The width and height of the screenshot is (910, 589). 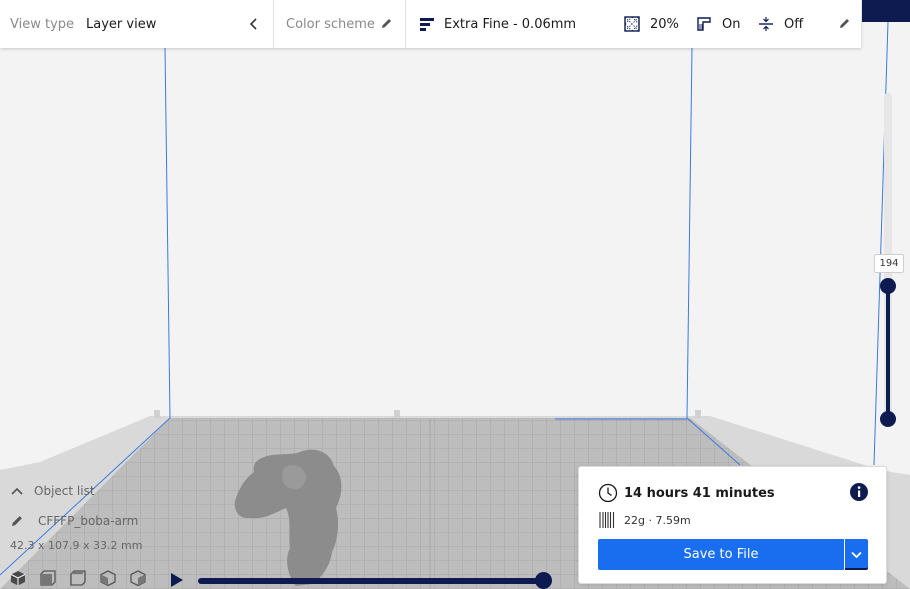 I want to click on view-type-label: View type, so click(x=42, y=24).